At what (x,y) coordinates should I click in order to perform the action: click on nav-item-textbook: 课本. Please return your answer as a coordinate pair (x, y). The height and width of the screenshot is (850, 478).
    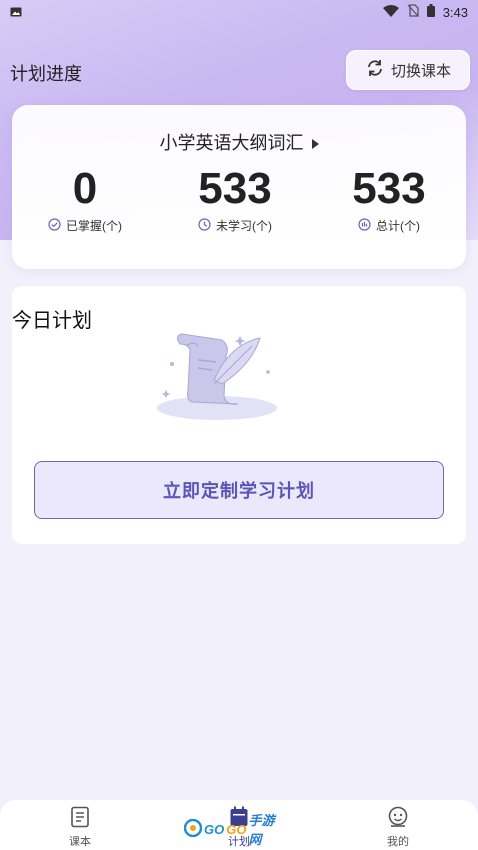
    Looking at the image, I should click on (80, 827).